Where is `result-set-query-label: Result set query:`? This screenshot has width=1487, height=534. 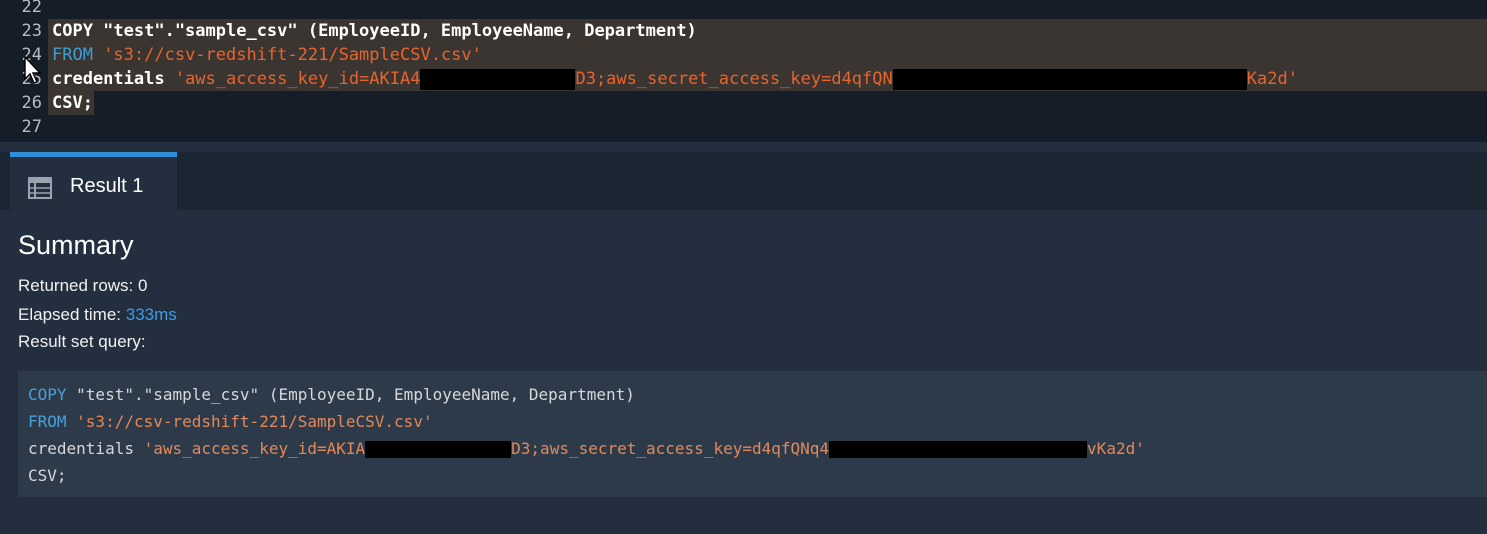
result-set-query-label: Result set query: is located at coordinates (82, 341).